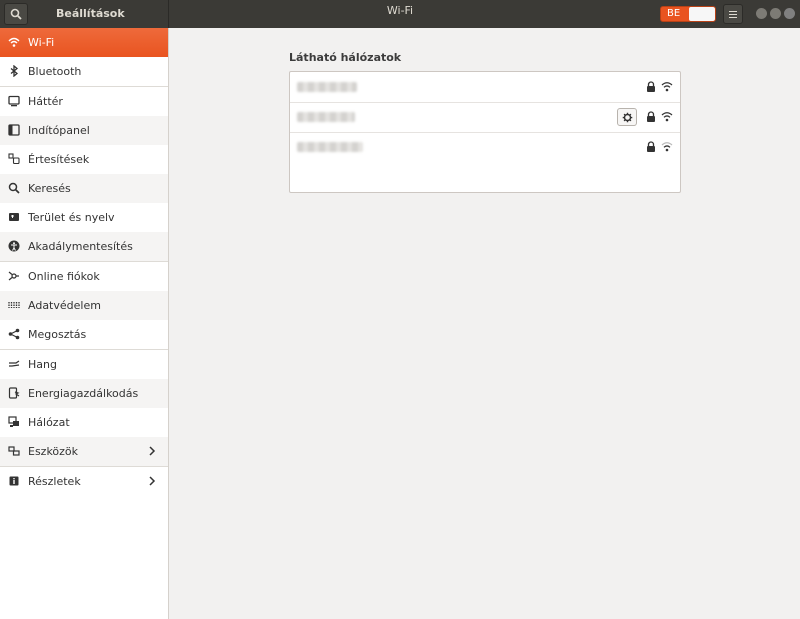 The width and height of the screenshot is (800, 619). I want to click on wifi-icon, so click(14, 42).